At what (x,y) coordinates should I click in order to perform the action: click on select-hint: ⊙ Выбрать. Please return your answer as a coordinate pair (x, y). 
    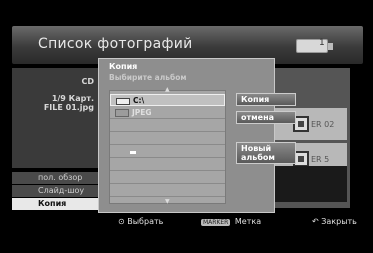
    Looking at the image, I should click on (141, 221).